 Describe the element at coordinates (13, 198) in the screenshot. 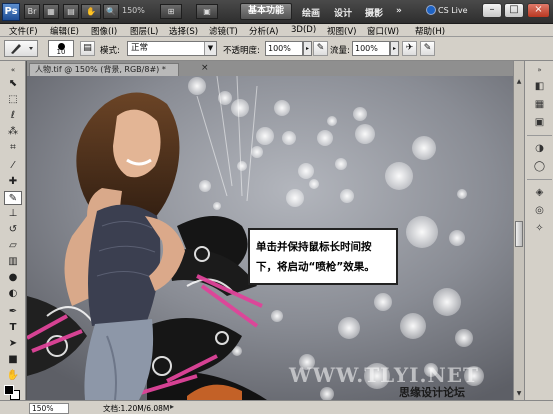

I see `brush-icon: ✎` at that location.